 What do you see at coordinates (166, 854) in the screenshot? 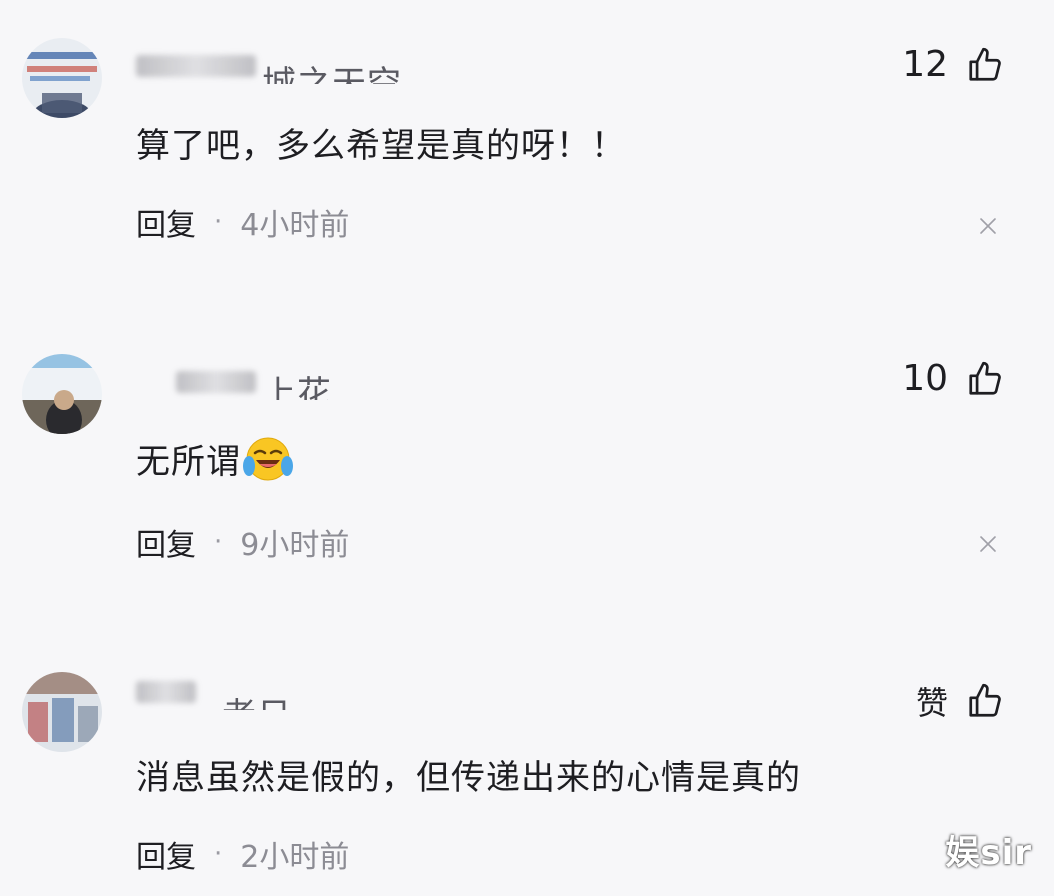
I see `reply-button: 回复` at bounding box center [166, 854].